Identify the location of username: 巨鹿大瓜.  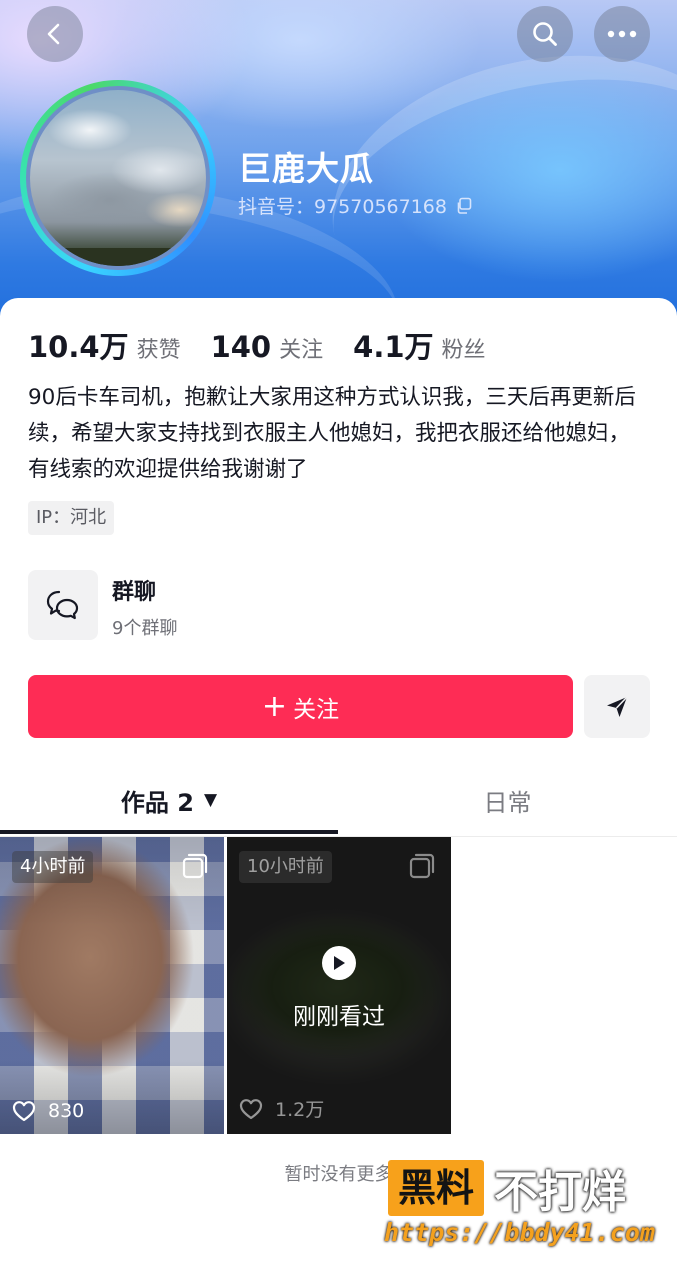
(306, 168).